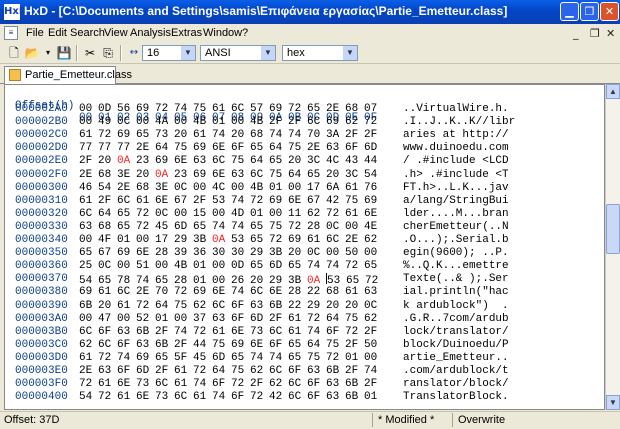 This screenshot has height=429, width=620. What do you see at coordinates (183, 175) in the screenshot?
I see `hex-byte: 23` at bounding box center [183, 175].